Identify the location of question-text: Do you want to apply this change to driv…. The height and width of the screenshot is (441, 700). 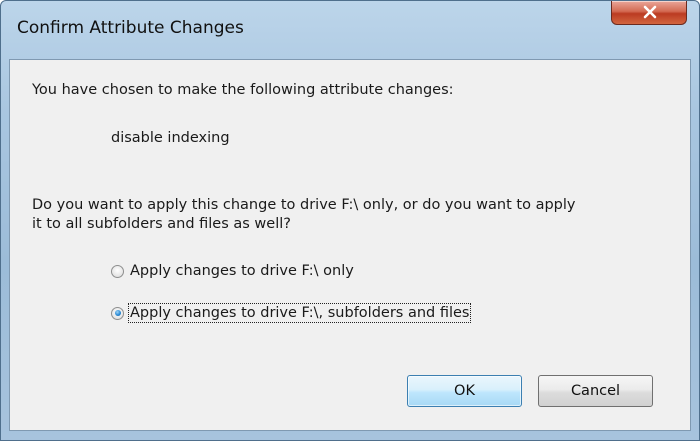
(303, 215).